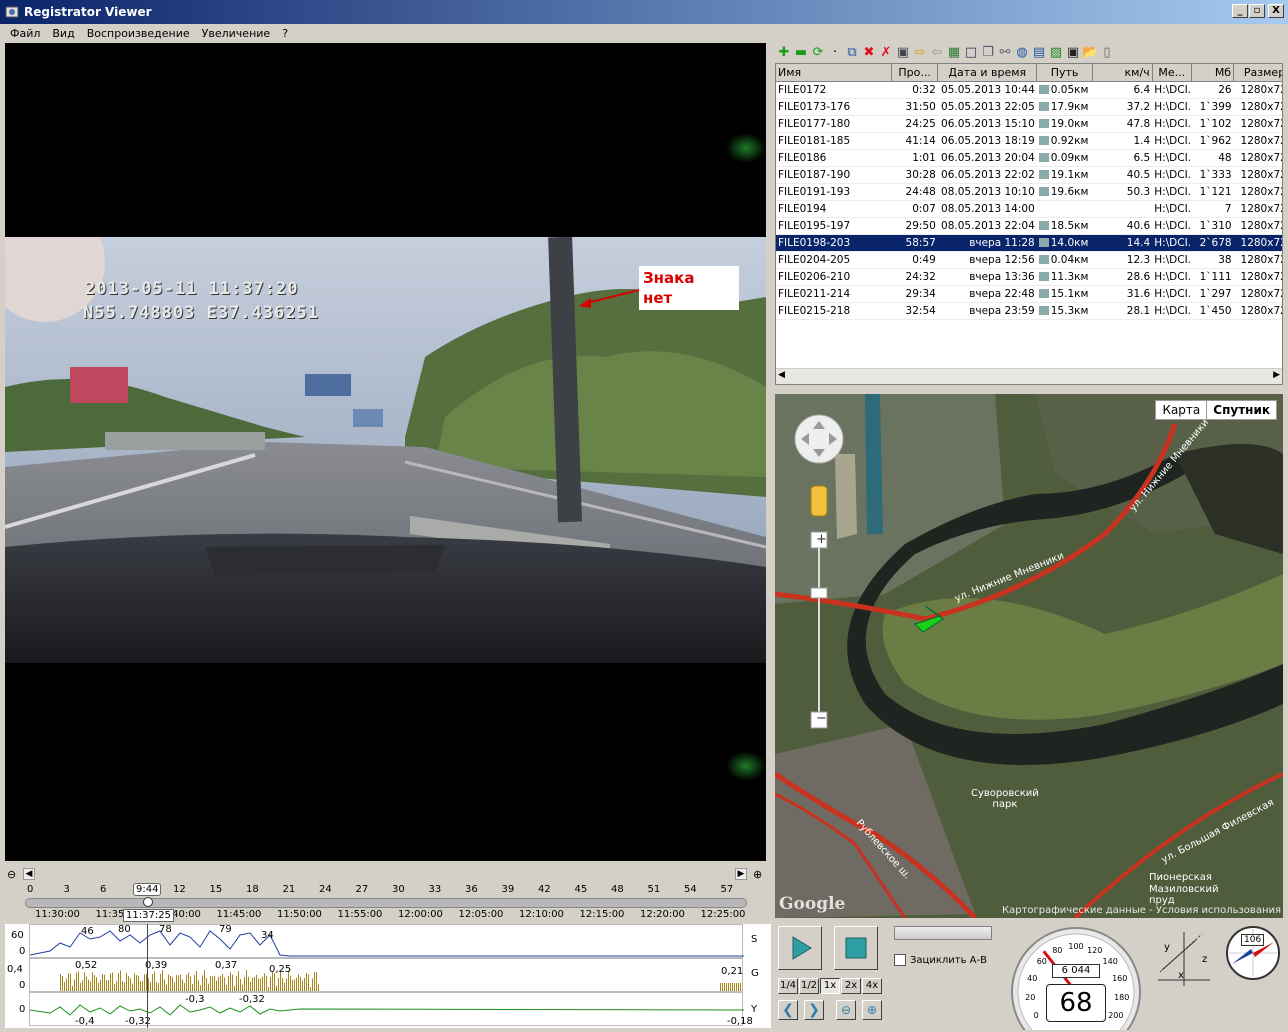  What do you see at coordinates (809, 986) in the screenshot?
I see `speed-half-button: 1/2` at bounding box center [809, 986].